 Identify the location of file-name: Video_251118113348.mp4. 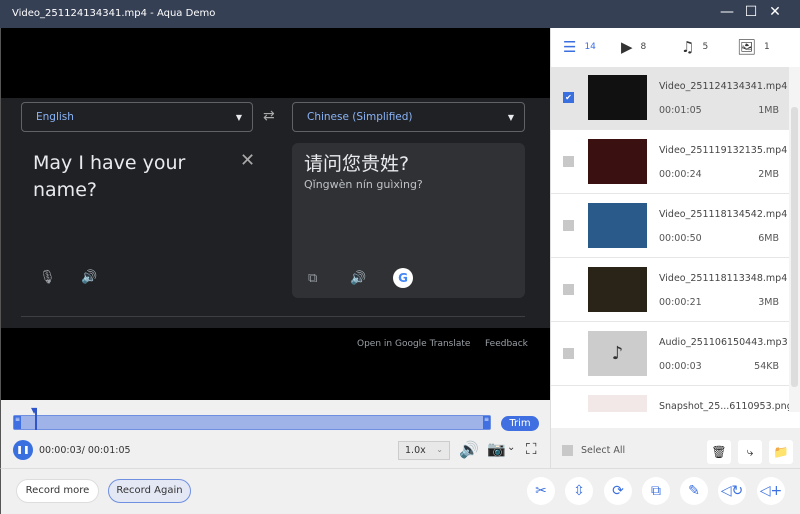
(723, 278).